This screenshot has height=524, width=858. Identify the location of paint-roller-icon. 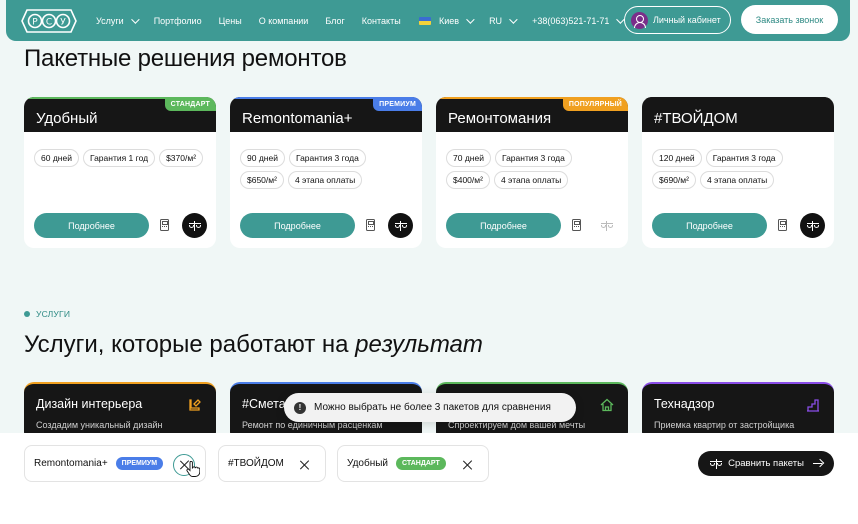
(195, 405).